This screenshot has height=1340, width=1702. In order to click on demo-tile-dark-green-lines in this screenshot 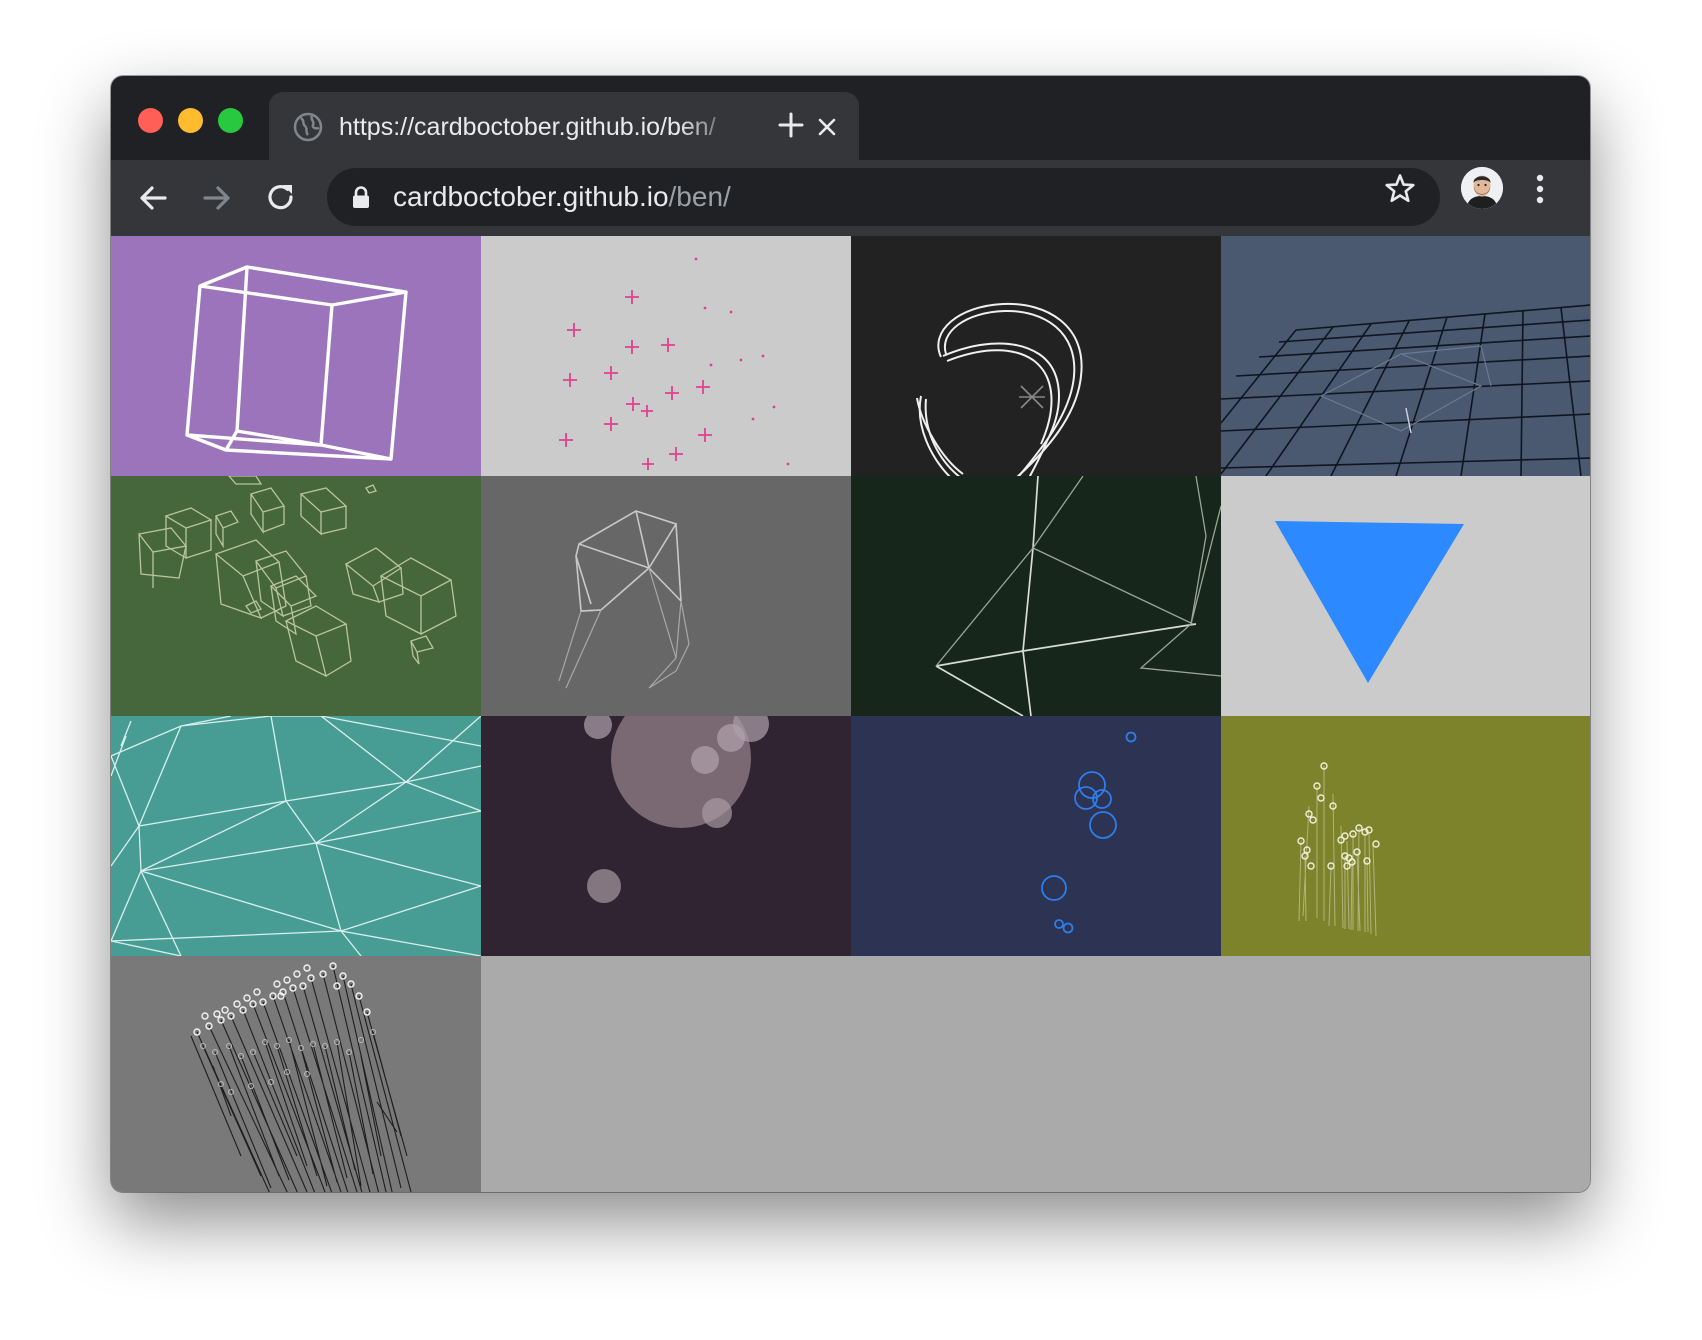, I will do `click(1036, 596)`.